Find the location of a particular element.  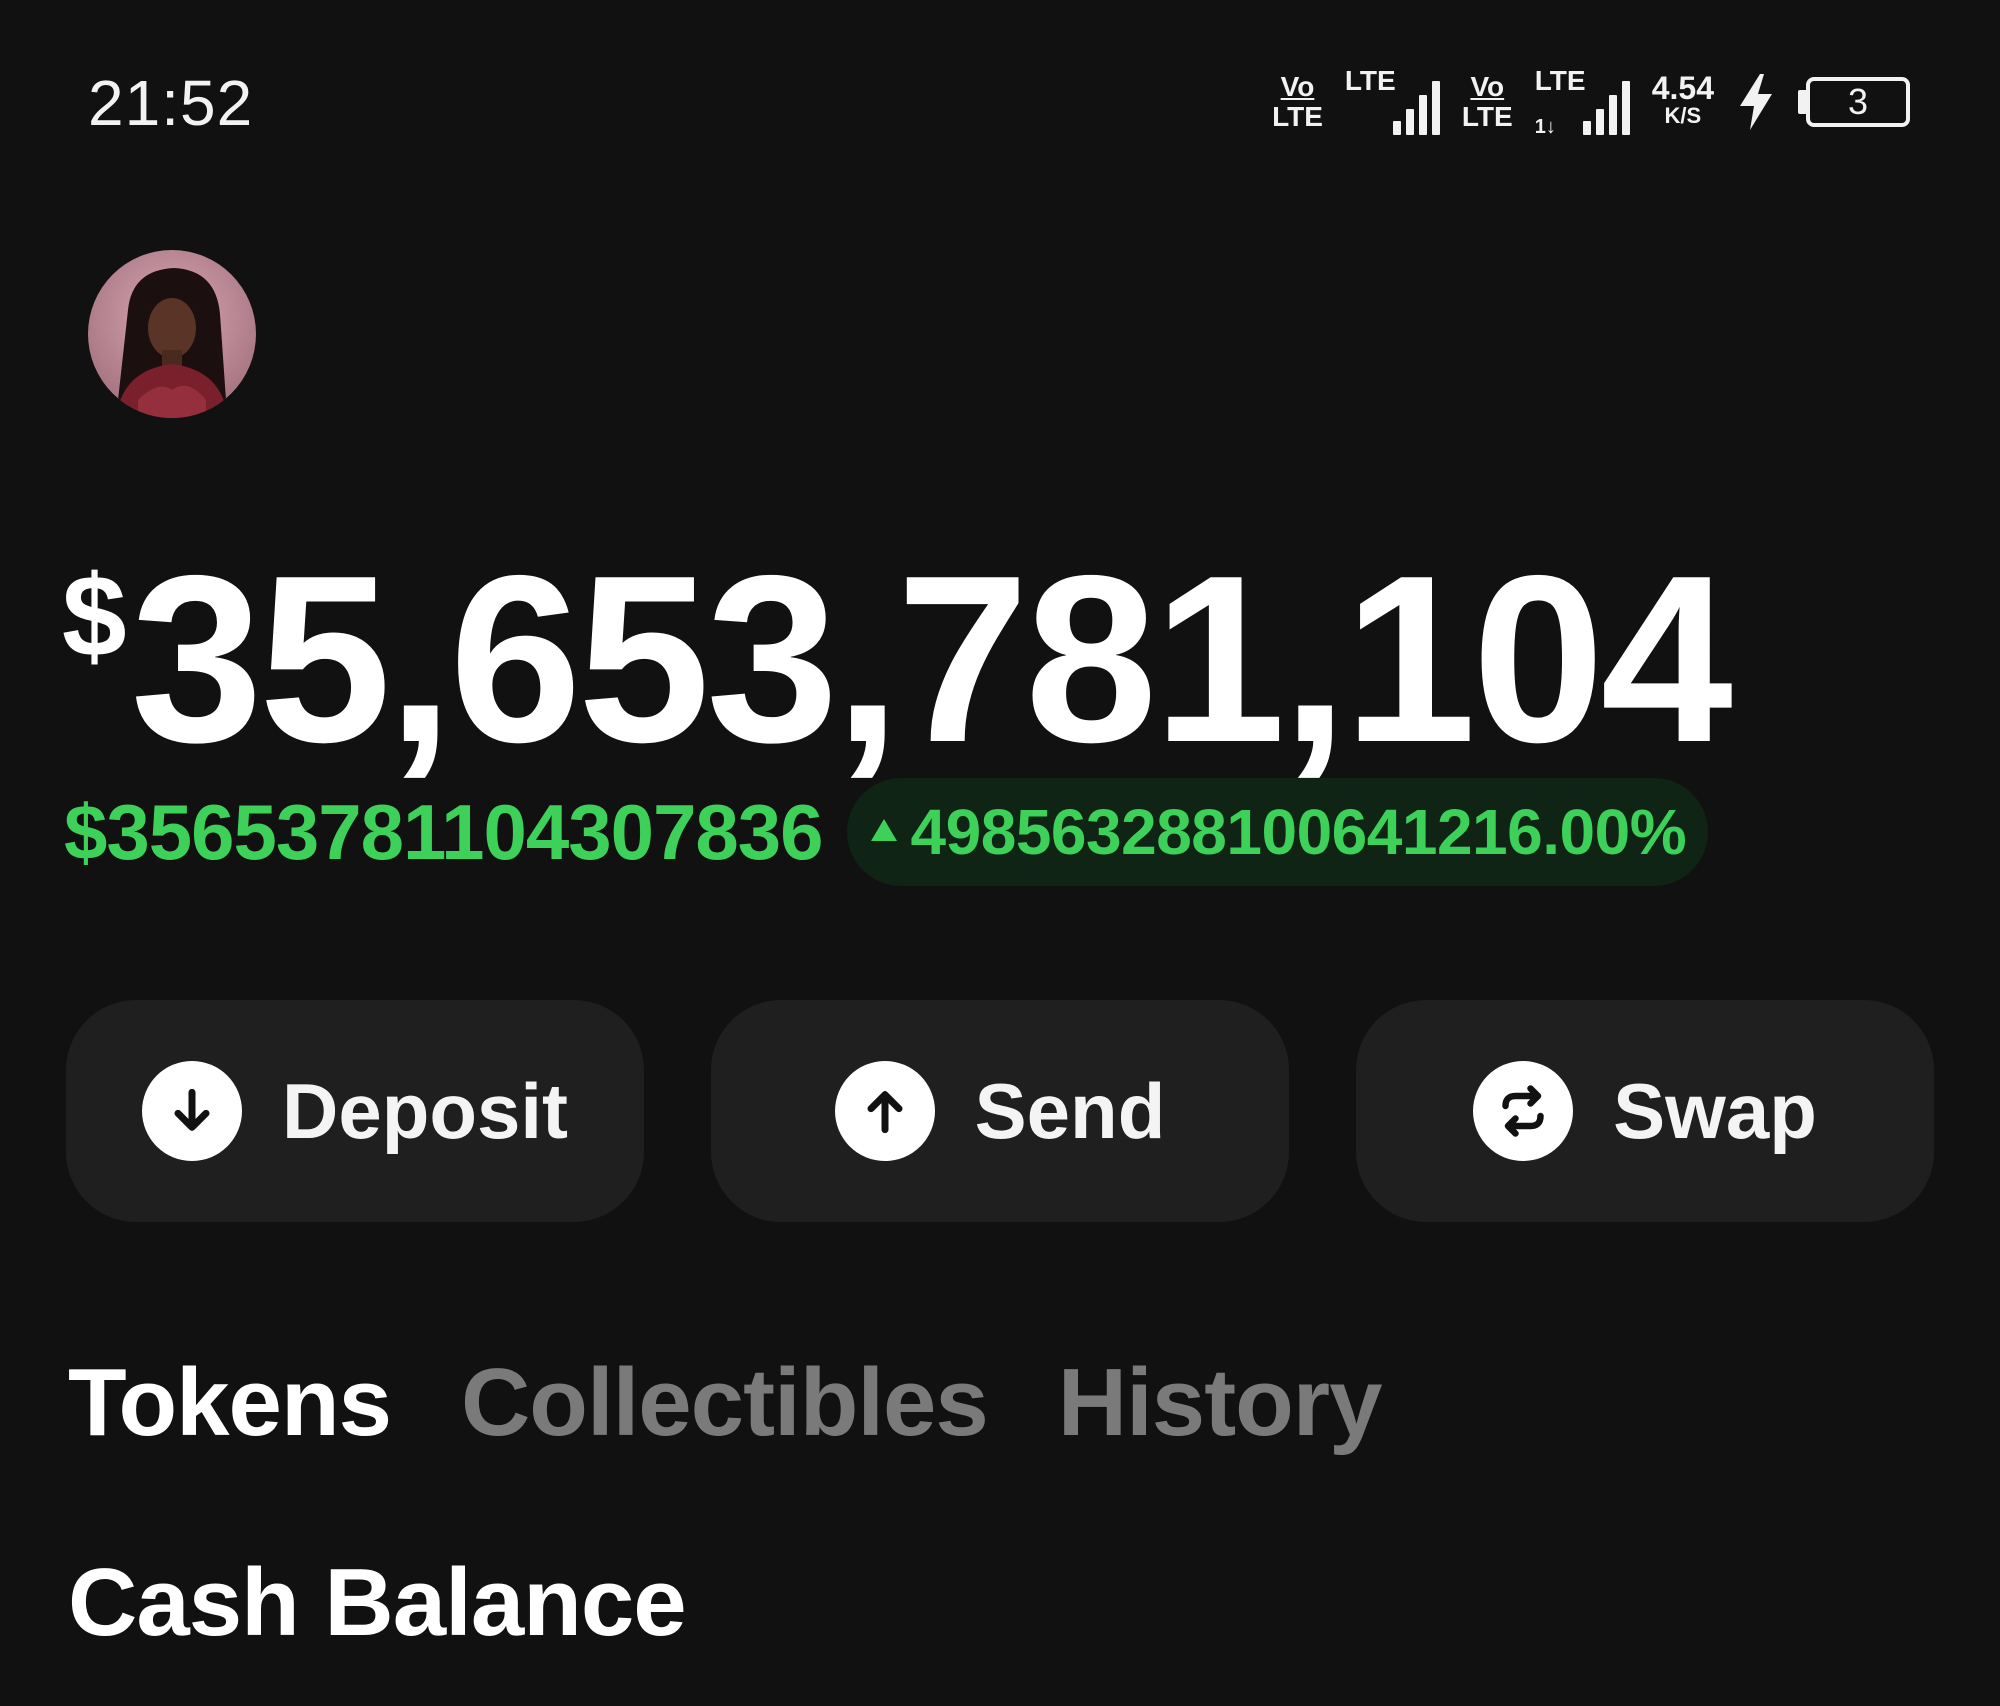

swap-button: Swap is located at coordinates (1645, 1111).